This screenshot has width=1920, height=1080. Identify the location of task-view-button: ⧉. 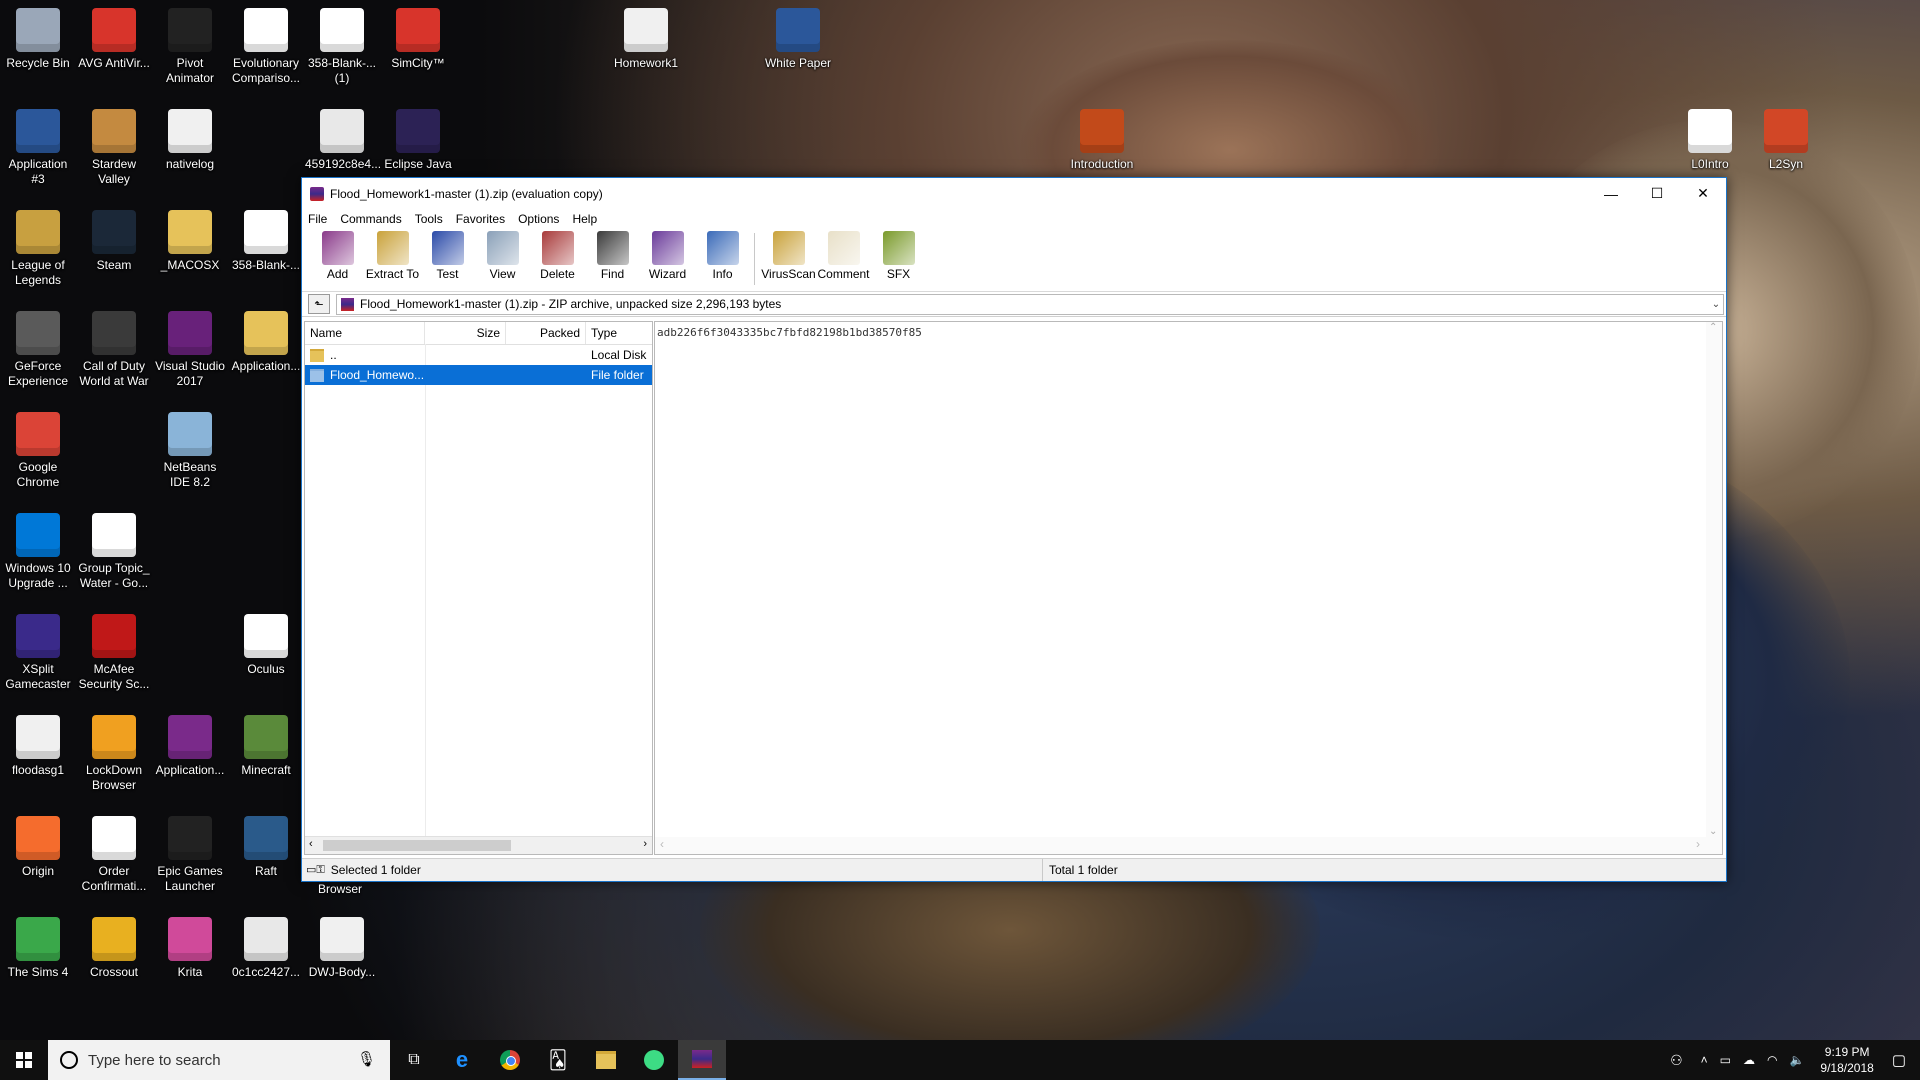
(414, 1060).